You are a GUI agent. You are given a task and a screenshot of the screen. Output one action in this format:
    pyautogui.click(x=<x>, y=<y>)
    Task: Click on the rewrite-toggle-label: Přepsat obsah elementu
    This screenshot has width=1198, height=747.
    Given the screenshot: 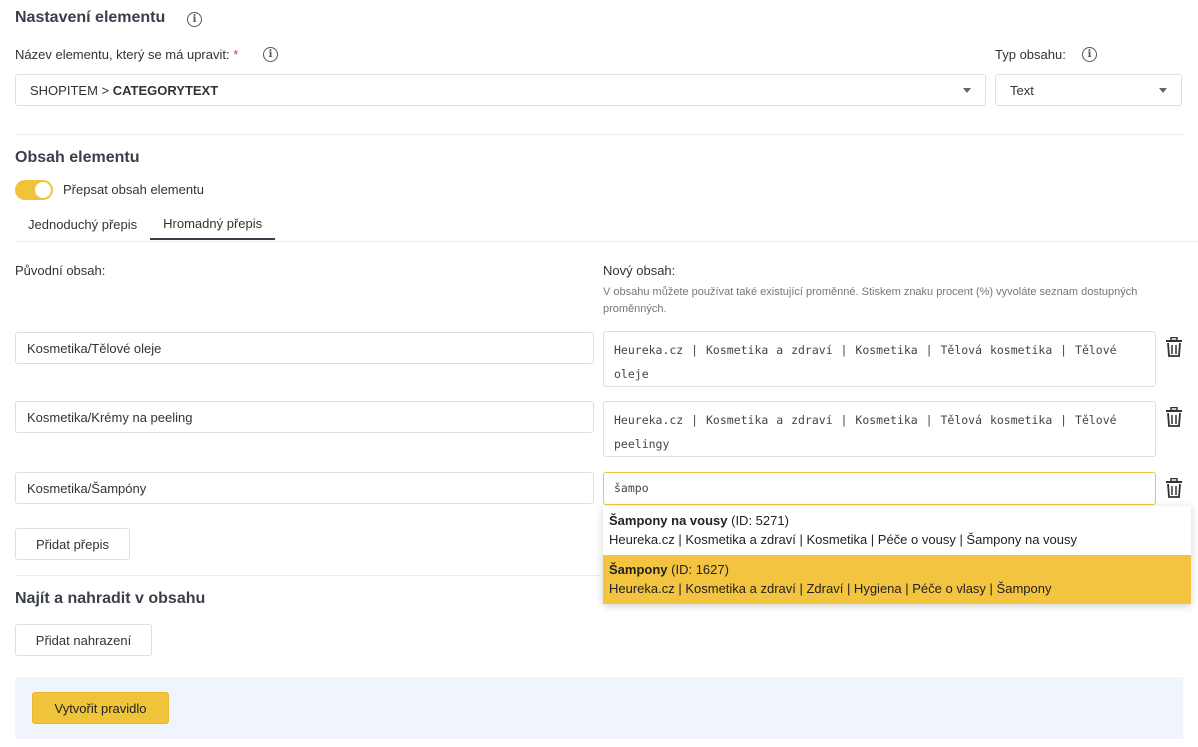 What is the action you would take?
    pyautogui.click(x=133, y=189)
    